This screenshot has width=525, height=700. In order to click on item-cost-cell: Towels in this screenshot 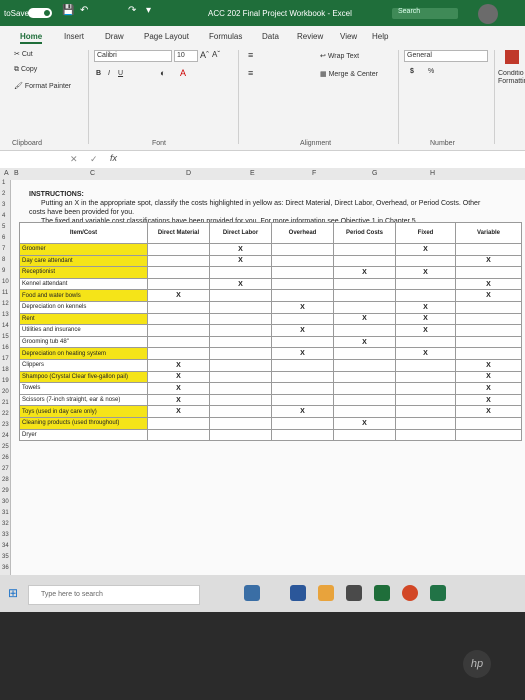, I will do `click(83, 388)`.